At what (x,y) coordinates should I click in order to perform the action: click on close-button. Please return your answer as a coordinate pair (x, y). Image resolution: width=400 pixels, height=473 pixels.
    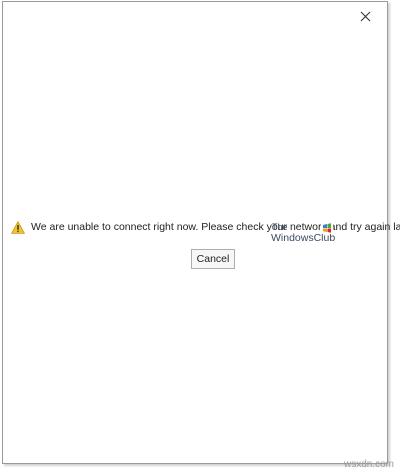
    Looking at the image, I should click on (365, 16).